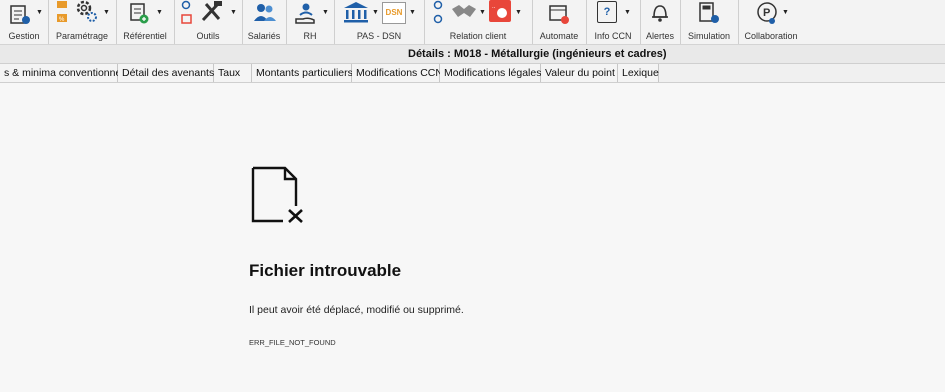 This screenshot has height=392, width=945. What do you see at coordinates (356, 12) in the screenshot?
I see `bank-icon` at bounding box center [356, 12].